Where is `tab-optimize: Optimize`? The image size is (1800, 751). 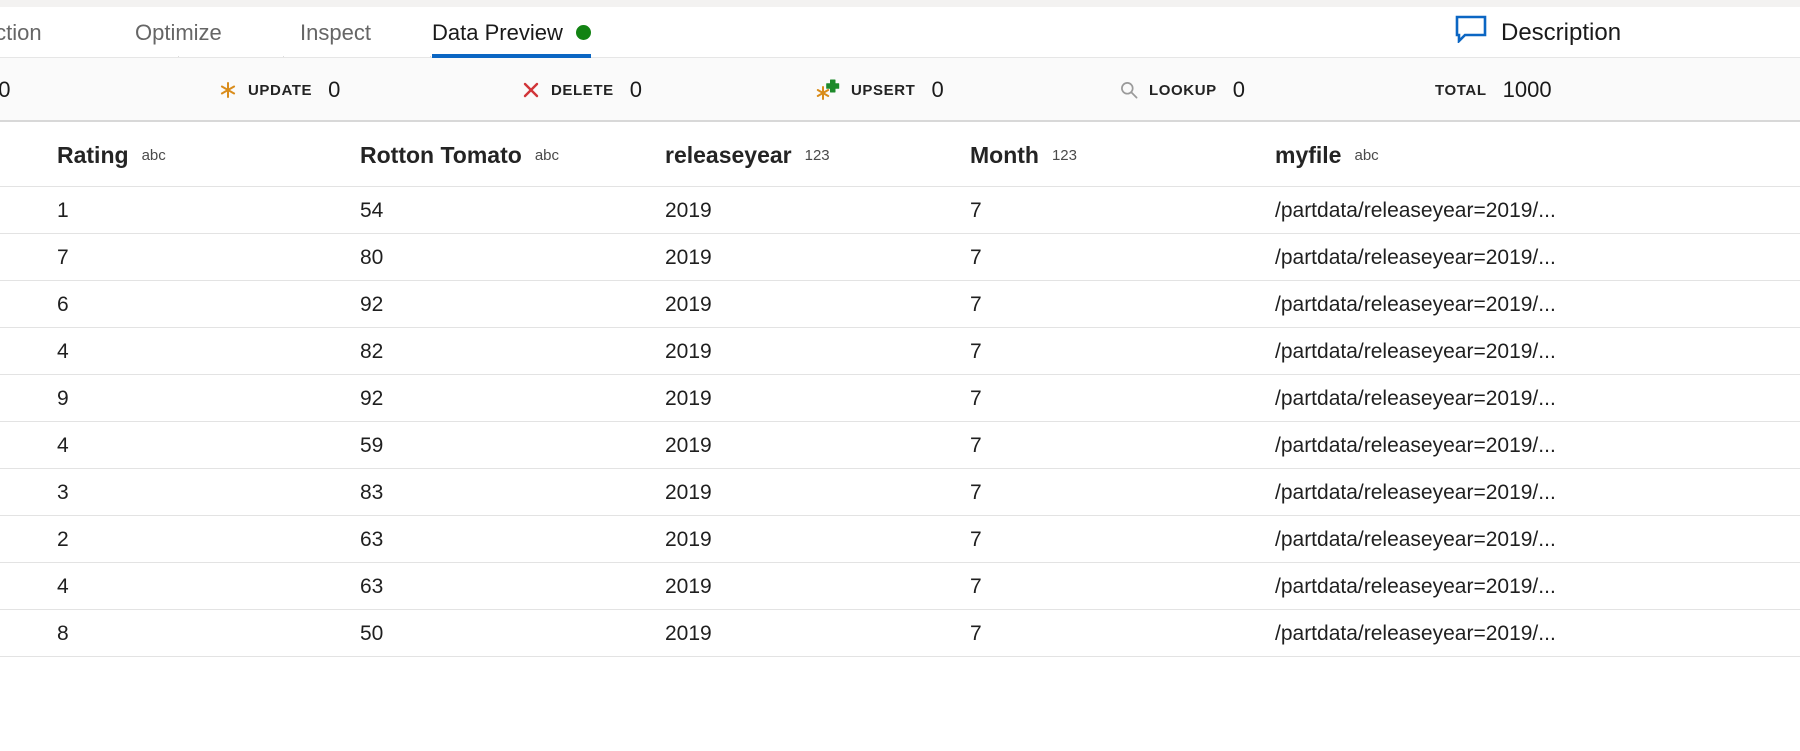
tab-optimize: Optimize is located at coordinates (178, 32).